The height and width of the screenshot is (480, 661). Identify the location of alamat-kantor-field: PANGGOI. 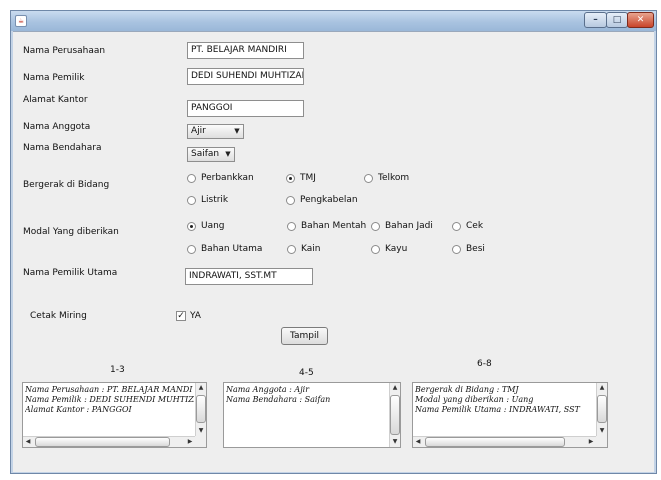
(245, 108).